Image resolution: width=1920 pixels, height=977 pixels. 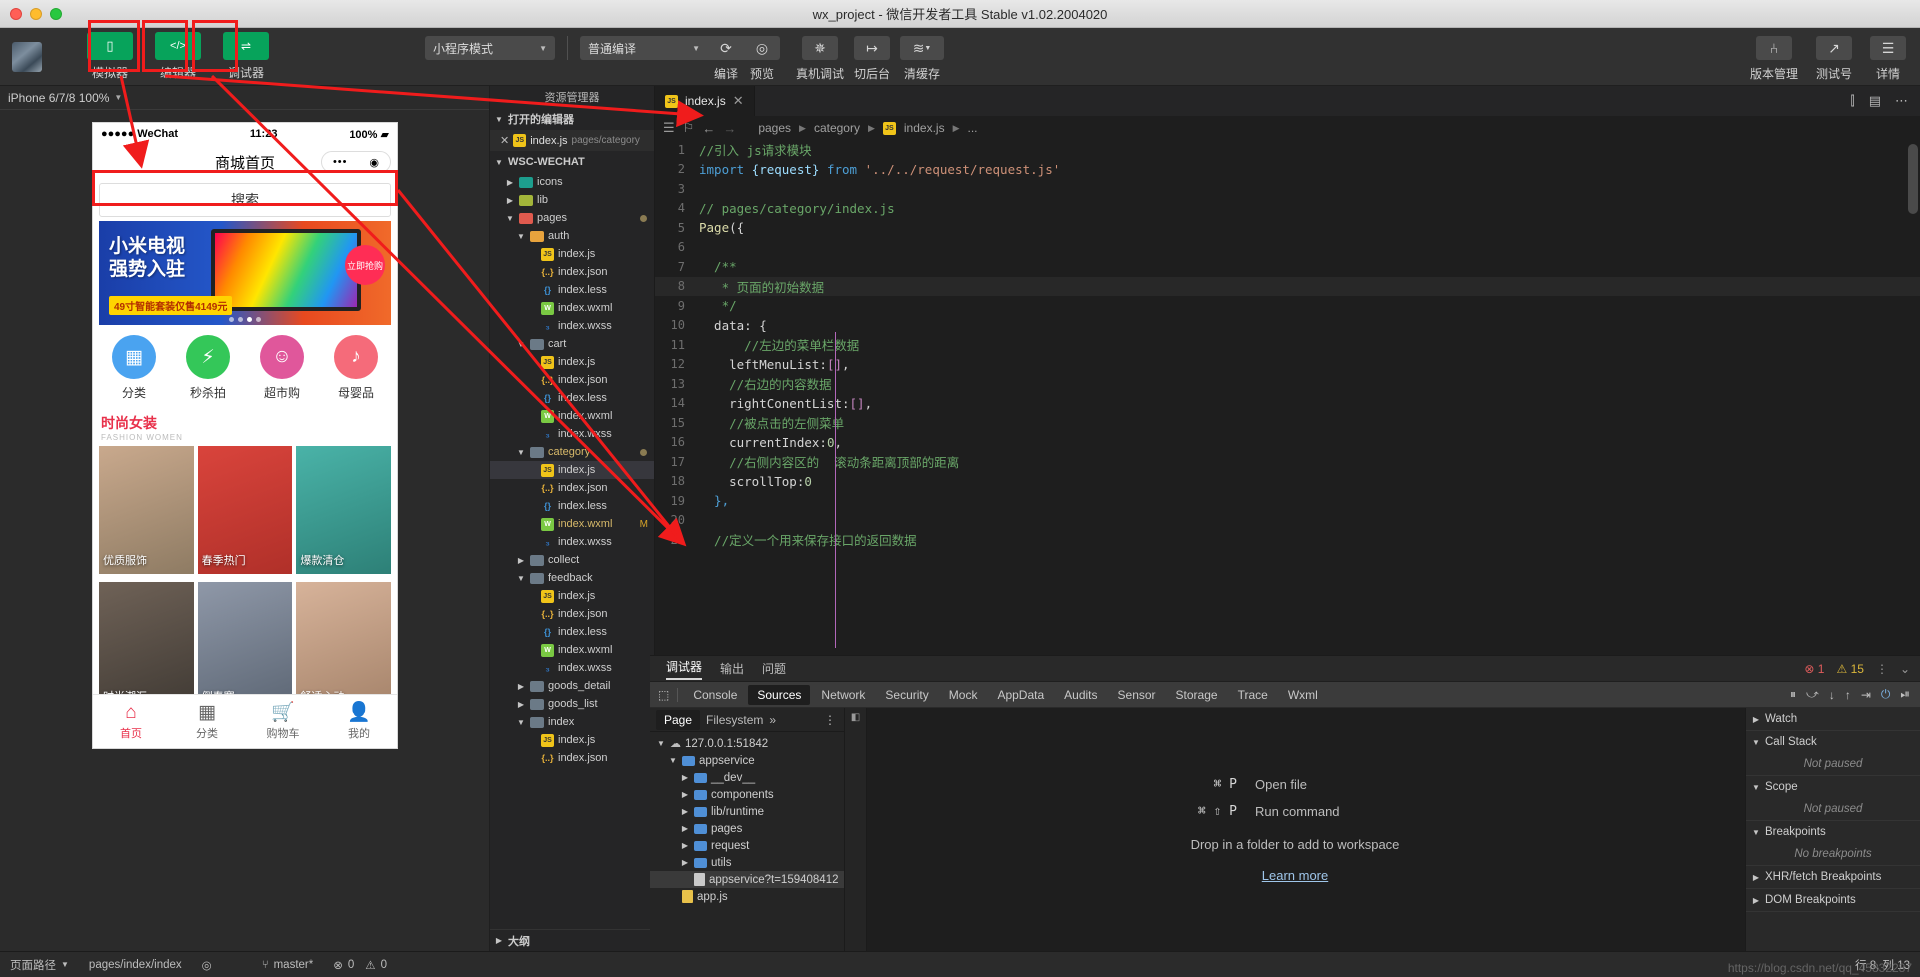 I want to click on eye-toggle: ◎, so click(x=207, y=965).